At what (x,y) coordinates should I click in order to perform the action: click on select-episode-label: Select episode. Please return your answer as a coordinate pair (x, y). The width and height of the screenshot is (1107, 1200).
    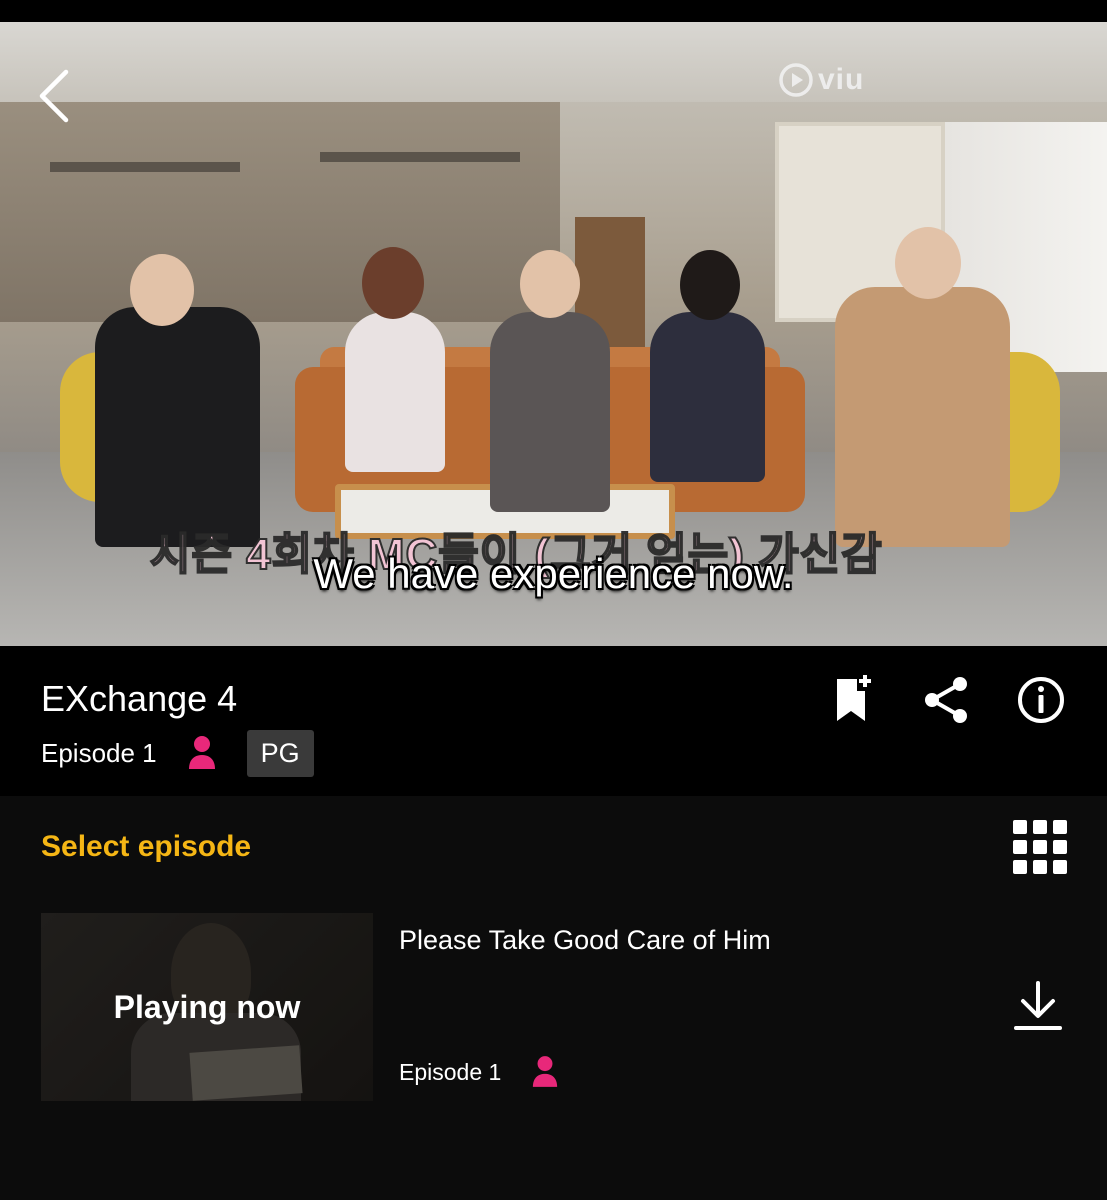
    Looking at the image, I should click on (146, 847).